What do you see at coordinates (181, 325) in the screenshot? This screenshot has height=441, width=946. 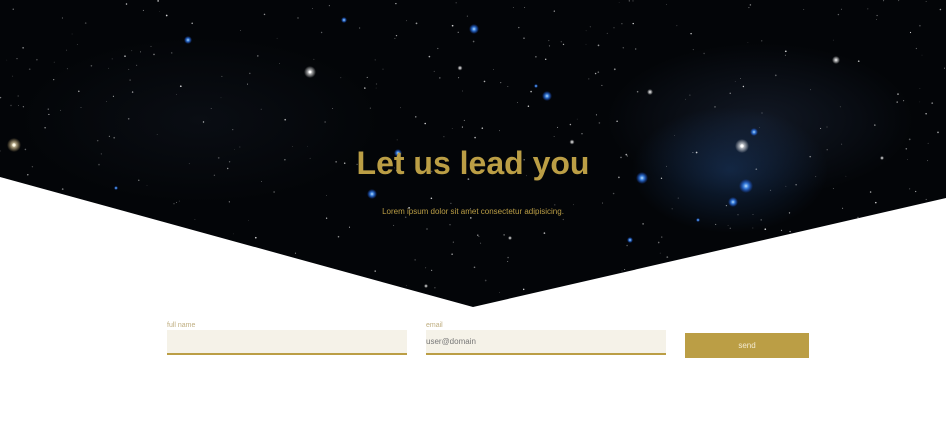 I see `full-name-label: full name` at bounding box center [181, 325].